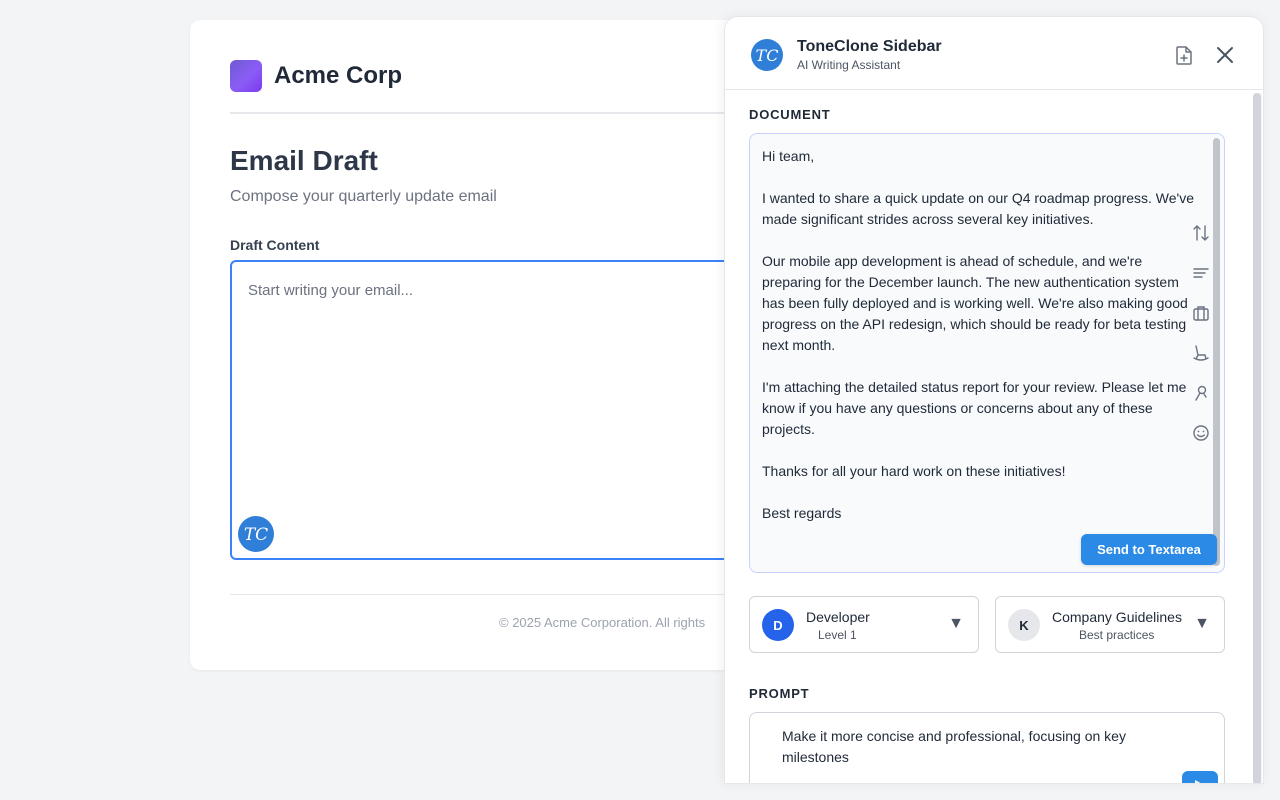 The height and width of the screenshot is (800, 1280). I want to click on rocking-chair-icon, so click(1201, 353).